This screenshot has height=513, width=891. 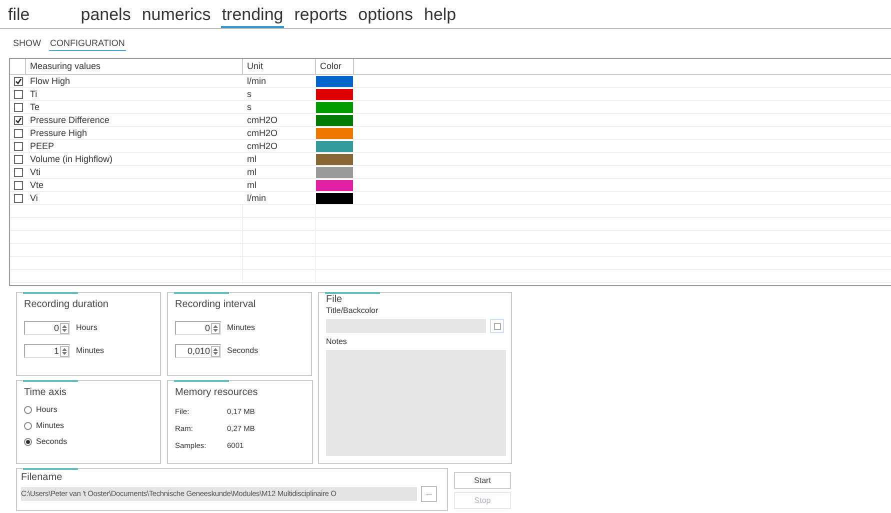 What do you see at coordinates (35, 172) in the screenshot?
I see `table-cell-text: Vti` at bounding box center [35, 172].